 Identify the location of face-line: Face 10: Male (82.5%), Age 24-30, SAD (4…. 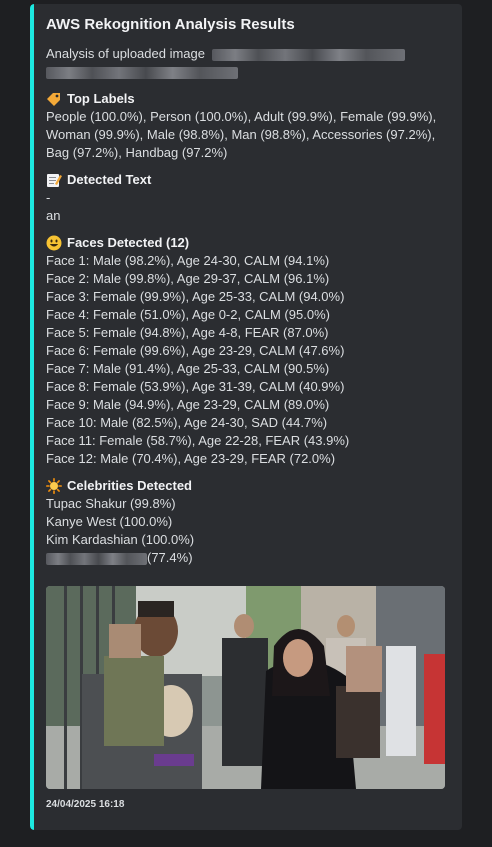
(187, 422).